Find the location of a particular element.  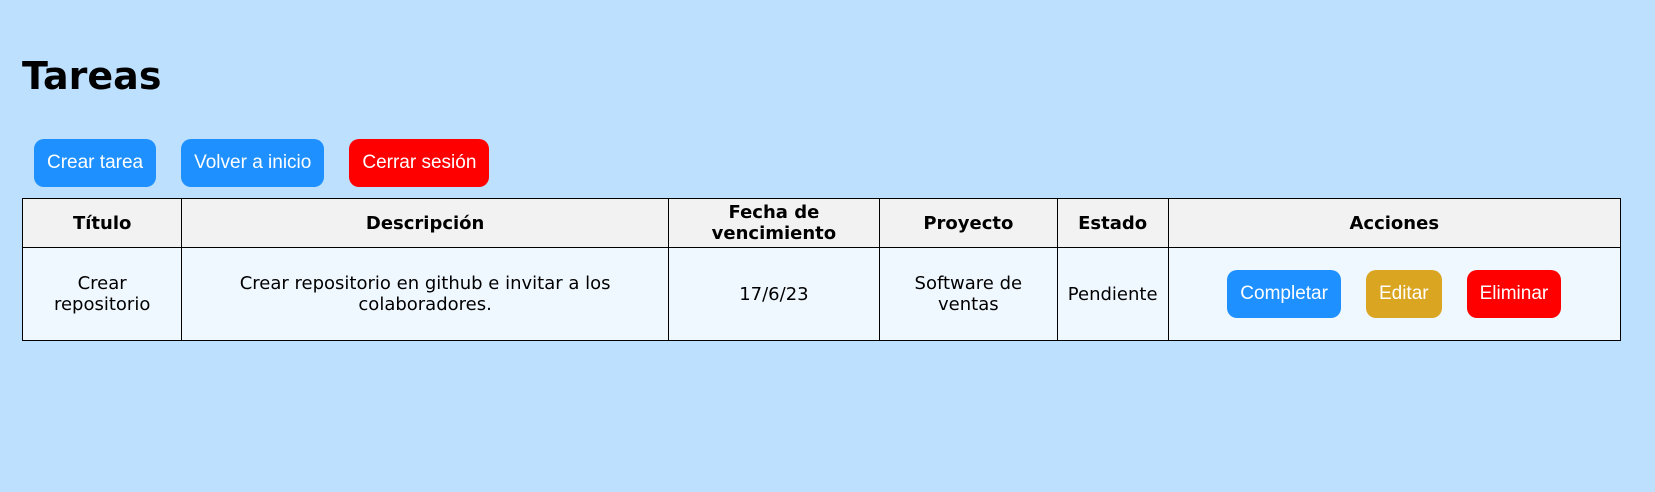

task-due-date-cell: 17/6/23 is located at coordinates (773, 294).